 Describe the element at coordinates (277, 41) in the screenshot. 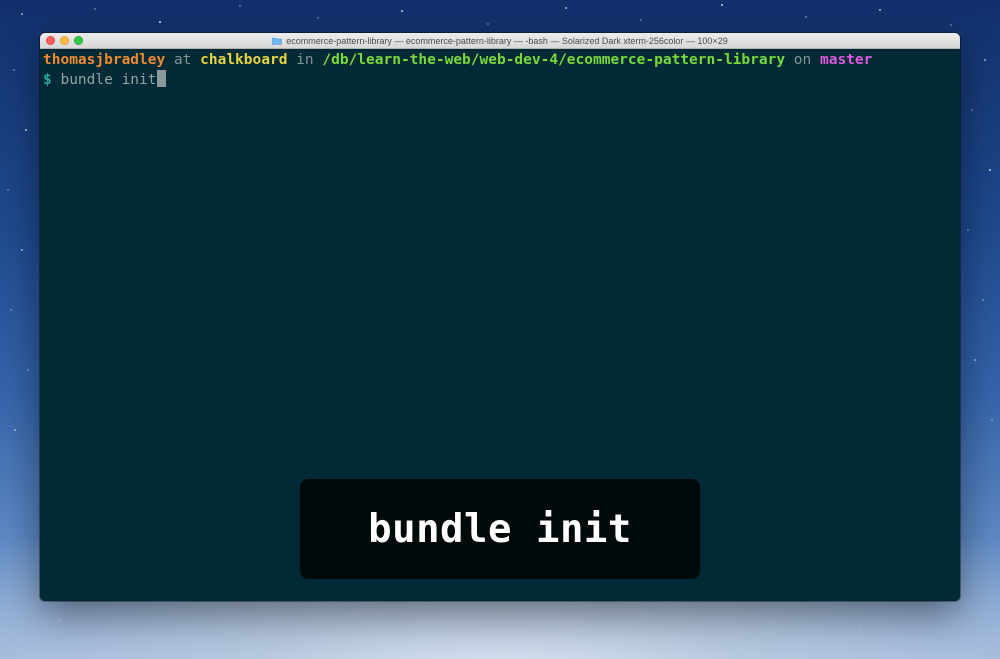

I see `folder-icon` at that location.